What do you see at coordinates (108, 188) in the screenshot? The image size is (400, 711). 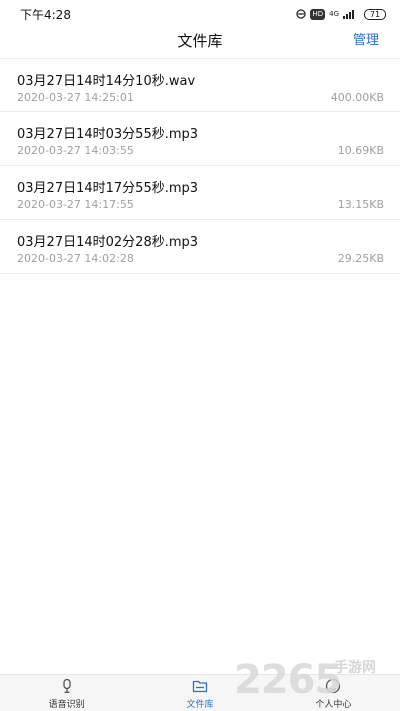 I see `file-name: 03月27日14时17分55秒.mp3` at bounding box center [108, 188].